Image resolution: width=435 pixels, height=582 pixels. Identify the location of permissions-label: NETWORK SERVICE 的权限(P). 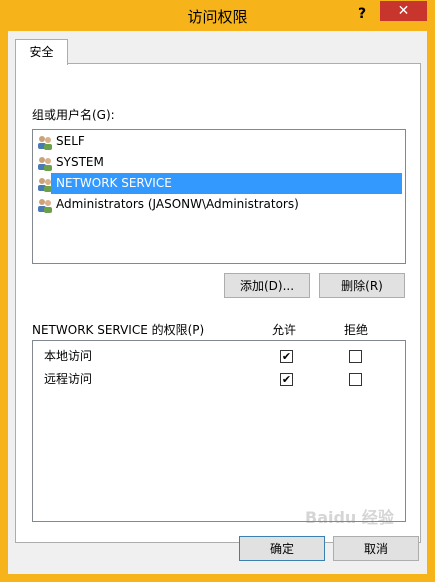
(118, 330).